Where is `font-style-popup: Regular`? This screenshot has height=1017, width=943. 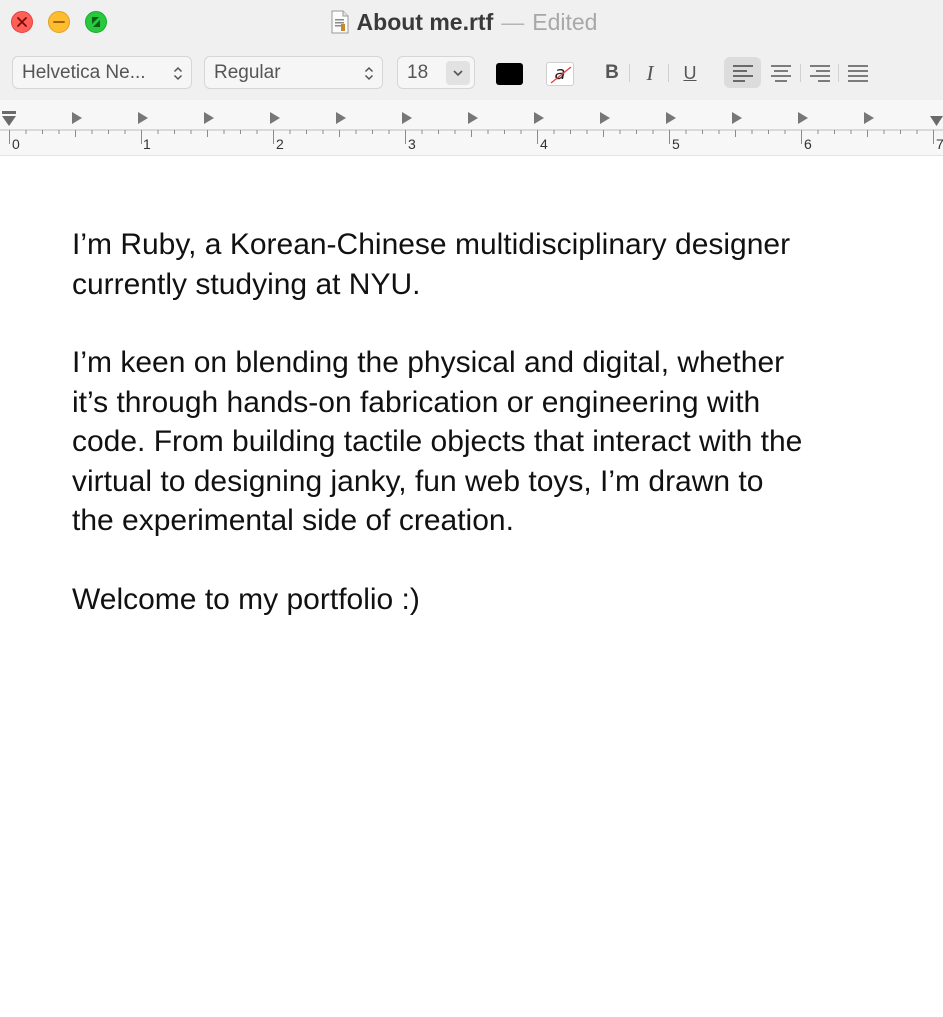
font-style-popup: Regular is located at coordinates (293, 72).